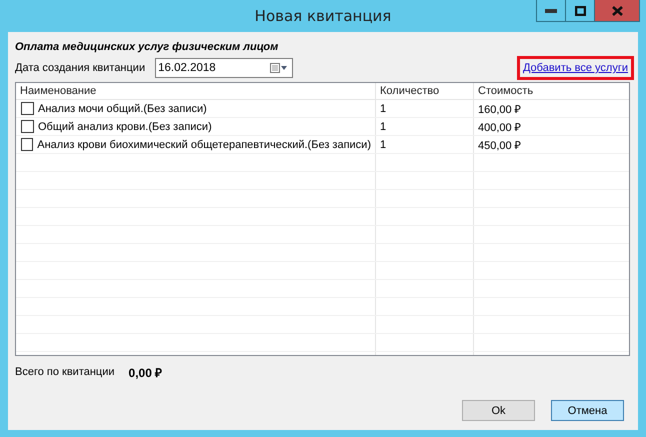 This screenshot has width=646, height=437. Describe the element at coordinates (125, 126) in the screenshot. I see `table-cell: Общий анализ крови.(Без записи)` at that location.